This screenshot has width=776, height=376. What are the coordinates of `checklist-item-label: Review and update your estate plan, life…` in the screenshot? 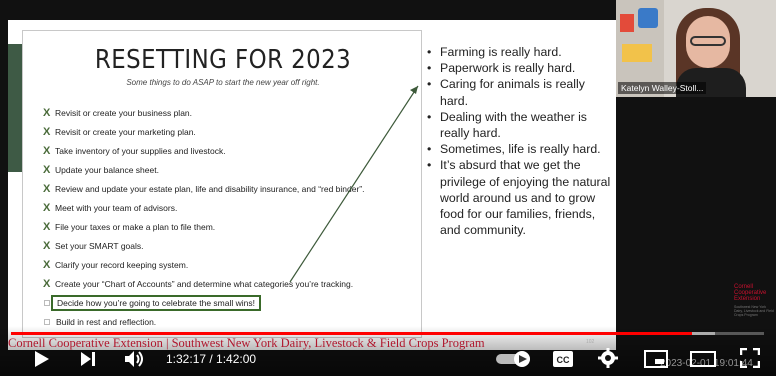 It's located at (210, 188).